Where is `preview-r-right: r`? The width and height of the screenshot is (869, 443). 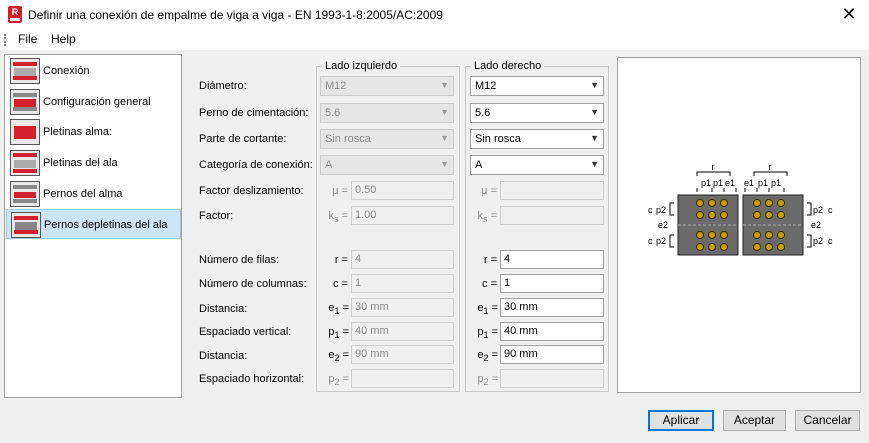 preview-r-right: r is located at coordinates (770, 167).